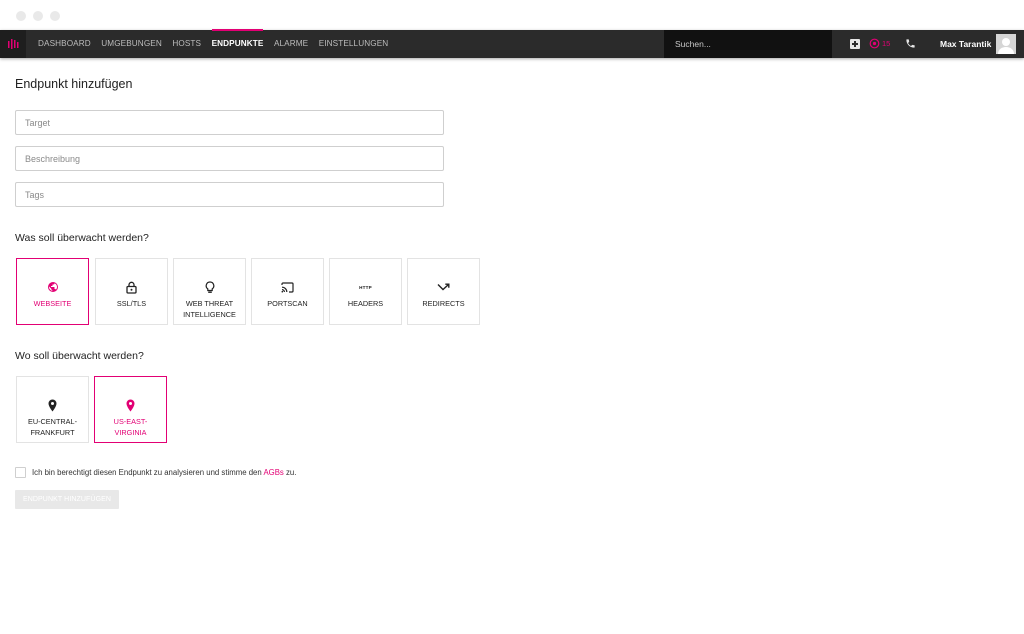 This screenshot has height=634, width=1024. I want to click on search-box, so click(748, 44).